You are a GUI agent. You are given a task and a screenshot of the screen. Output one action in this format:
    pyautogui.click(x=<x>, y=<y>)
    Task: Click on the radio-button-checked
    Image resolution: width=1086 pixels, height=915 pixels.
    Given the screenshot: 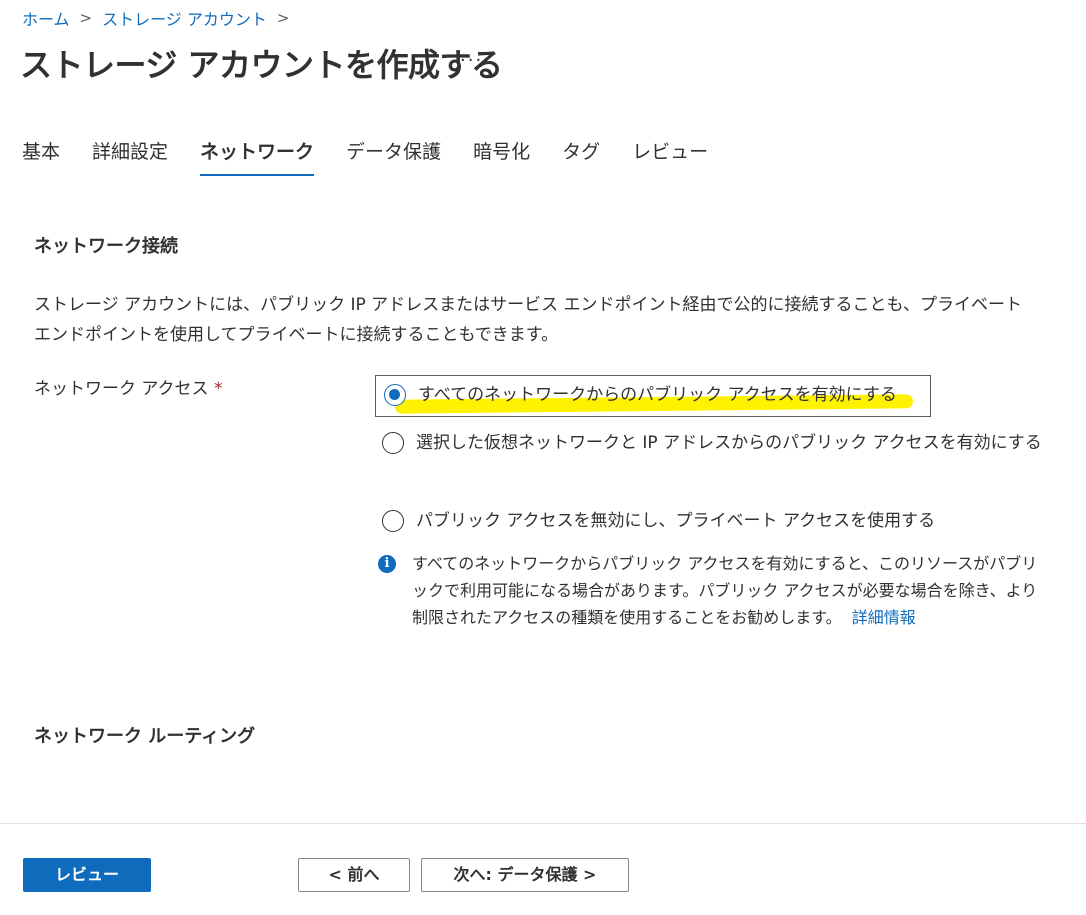 What is the action you would take?
    pyautogui.click(x=395, y=395)
    